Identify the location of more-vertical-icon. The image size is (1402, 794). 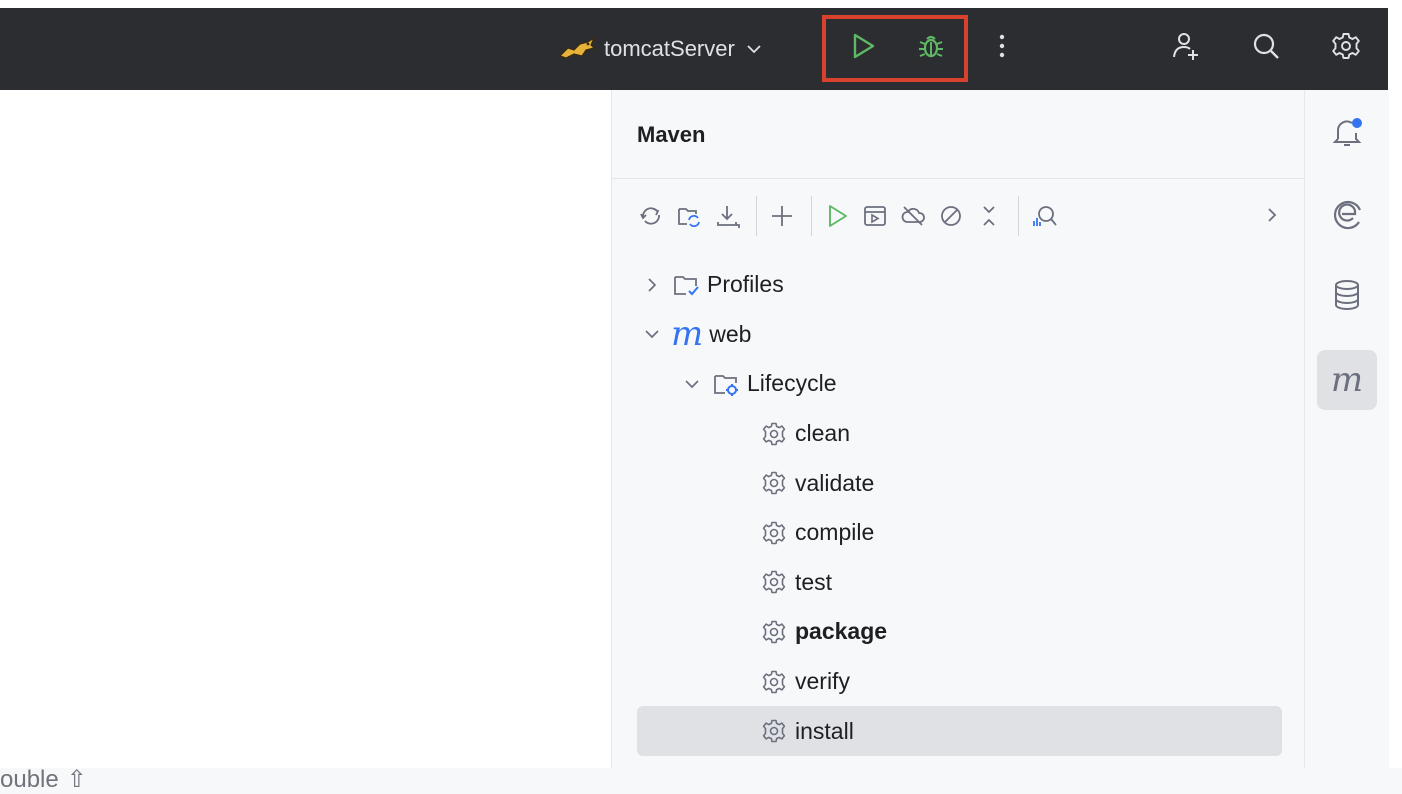
(1002, 46).